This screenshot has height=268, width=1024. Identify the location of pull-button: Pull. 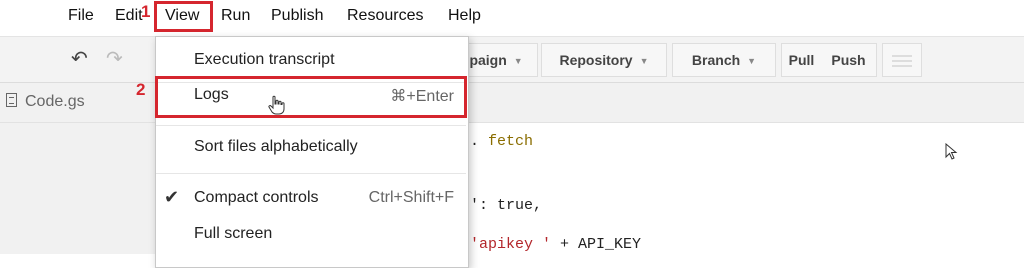
(801, 60).